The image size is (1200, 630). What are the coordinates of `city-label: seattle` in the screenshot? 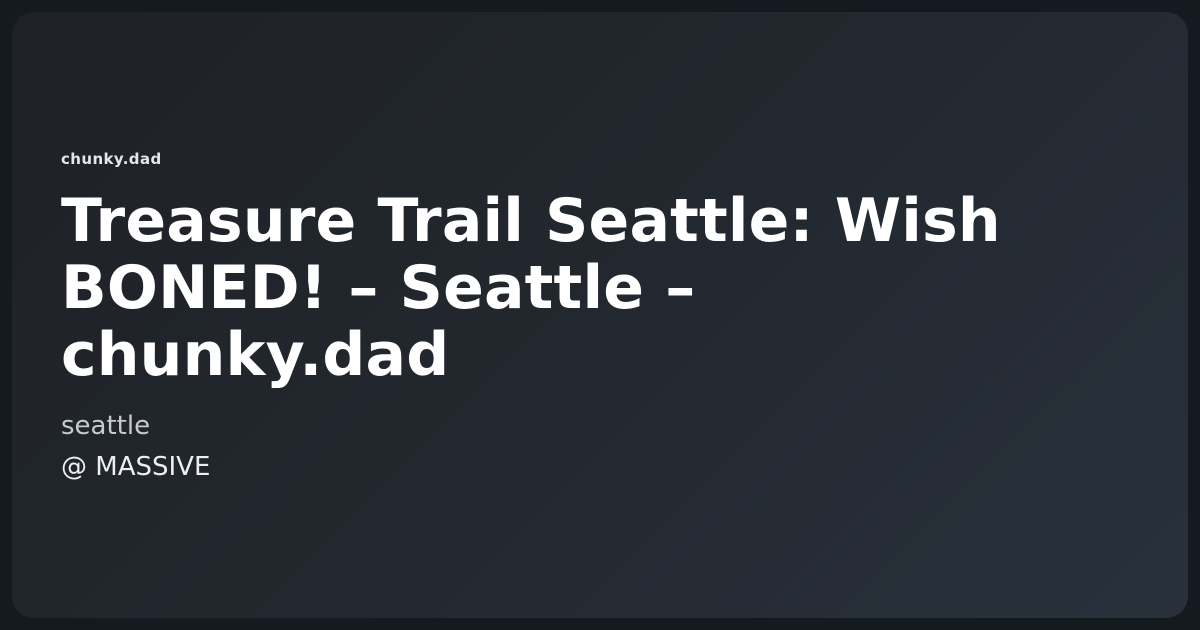 It's located at (106, 426).